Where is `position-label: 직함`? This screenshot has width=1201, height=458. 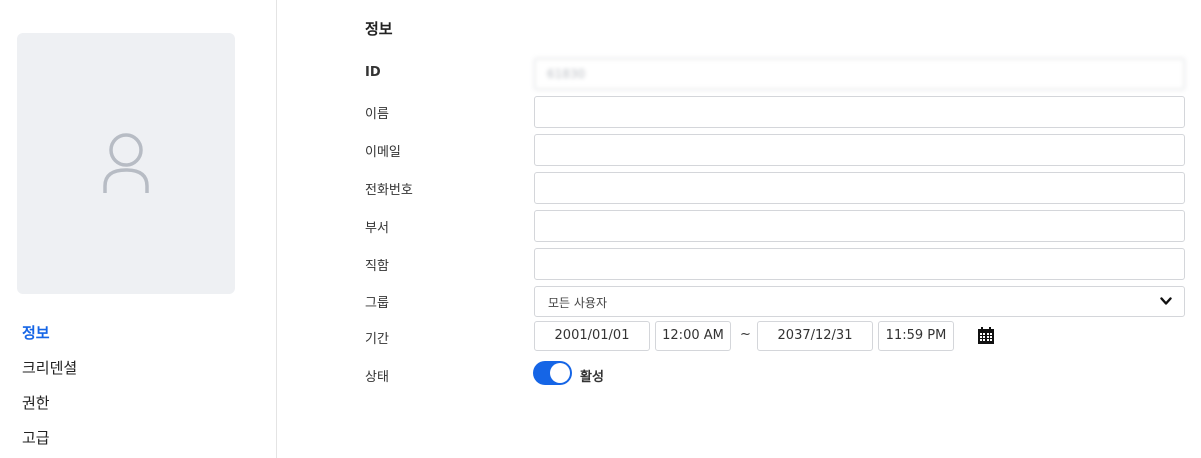
position-label: 직함 is located at coordinates (377, 266).